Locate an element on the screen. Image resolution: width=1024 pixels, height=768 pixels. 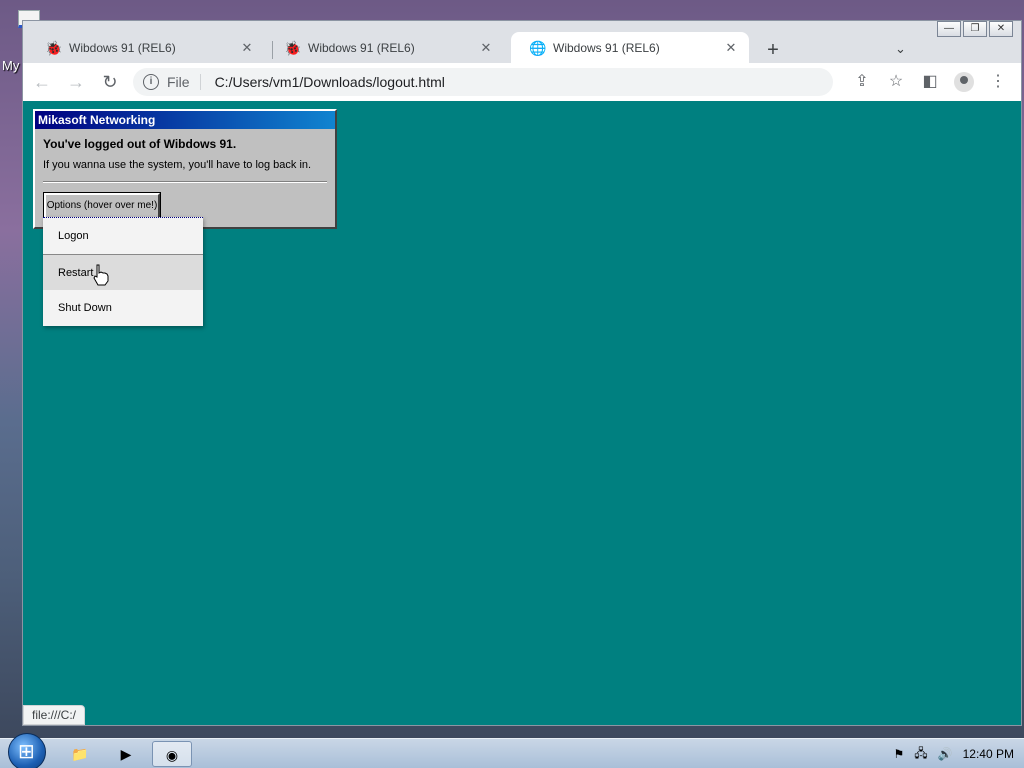
chrome-icon: ◉ is located at coordinates (172, 754).